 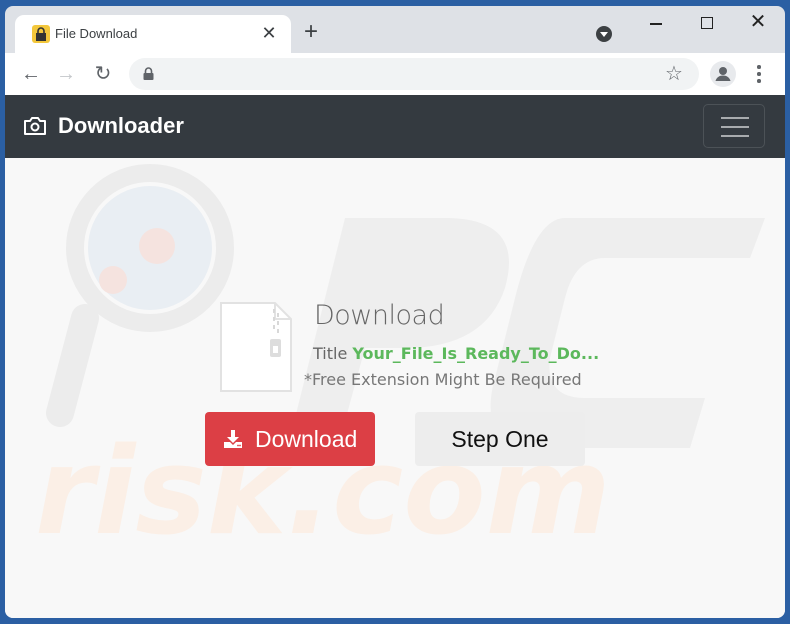 What do you see at coordinates (443, 379) in the screenshot?
I see `extension-note: *Free Extension Might Be Required` at bounding box center [443, 379].